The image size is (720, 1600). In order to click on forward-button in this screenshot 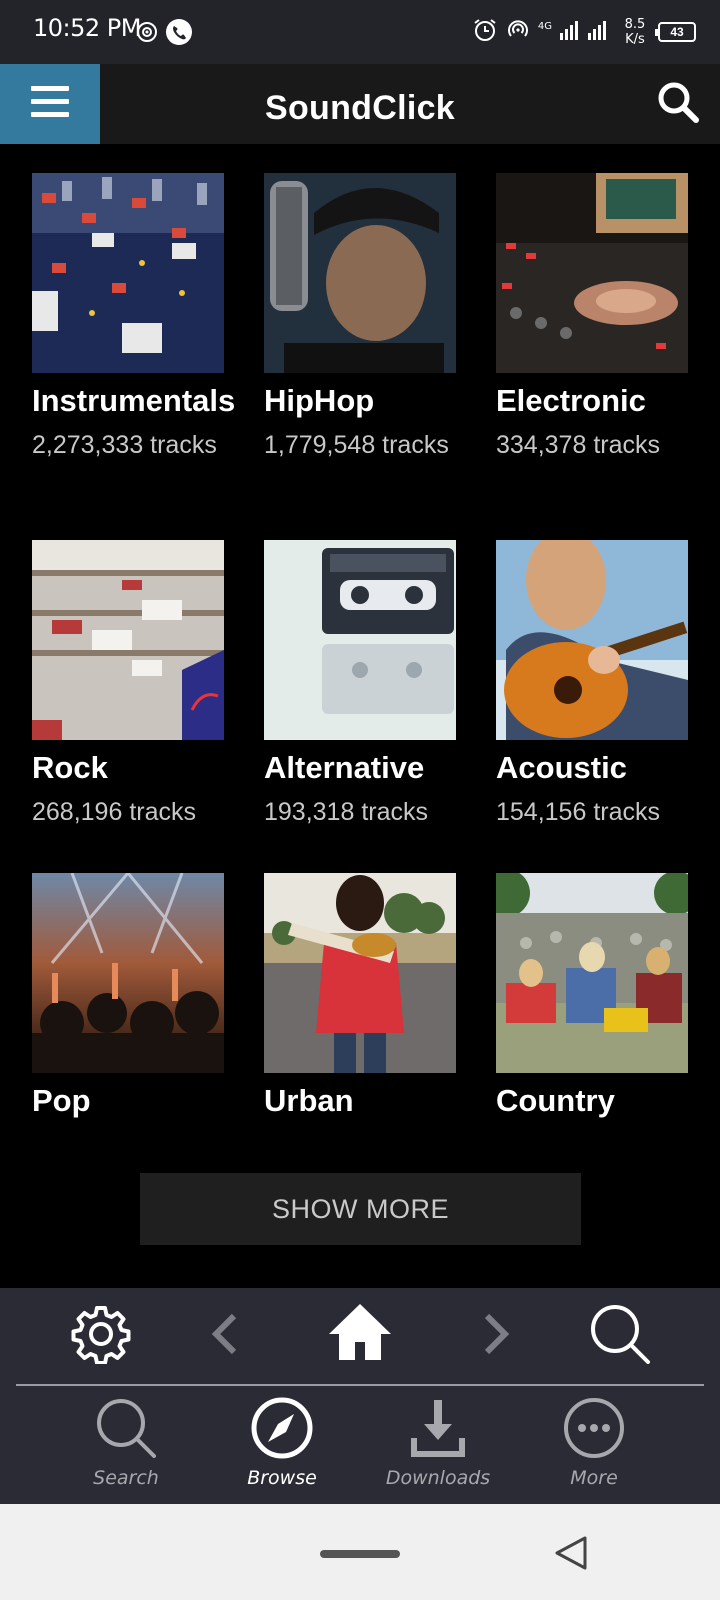, I will do `click(496, 1336)`.